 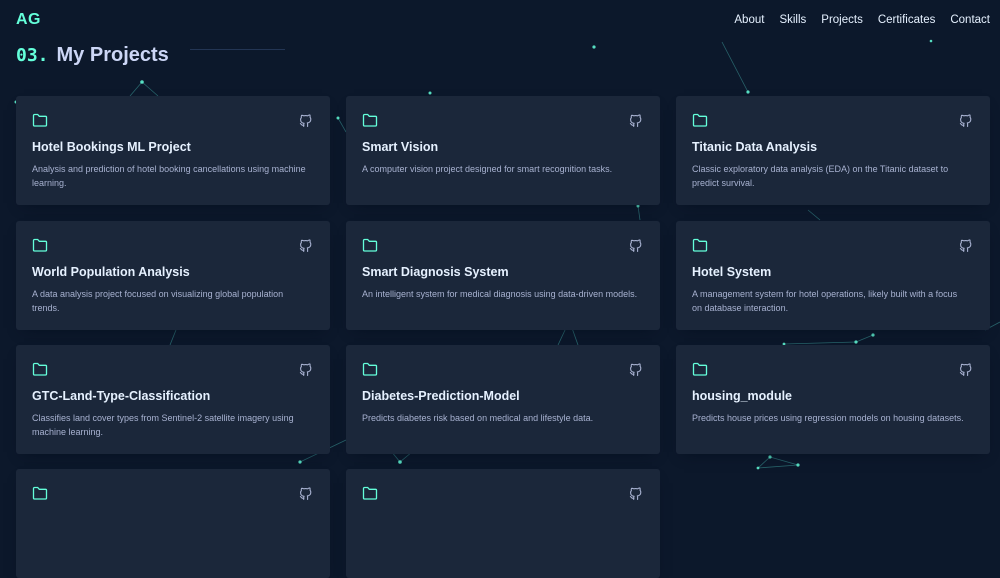 I want to click on project-title: Titanic Data Analysis, so click(x=754, y=147).